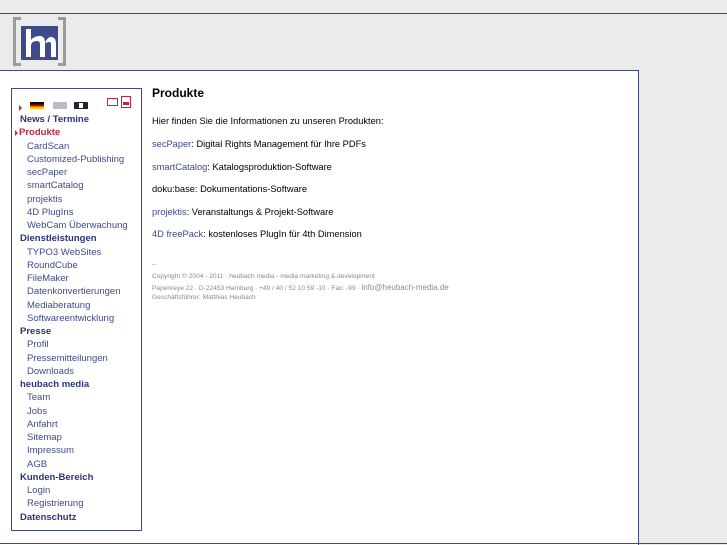  Describe the element at coordinates (404, 287) in the screenshot. I see `footer-email-link: info@heubach-media.de` at that location.